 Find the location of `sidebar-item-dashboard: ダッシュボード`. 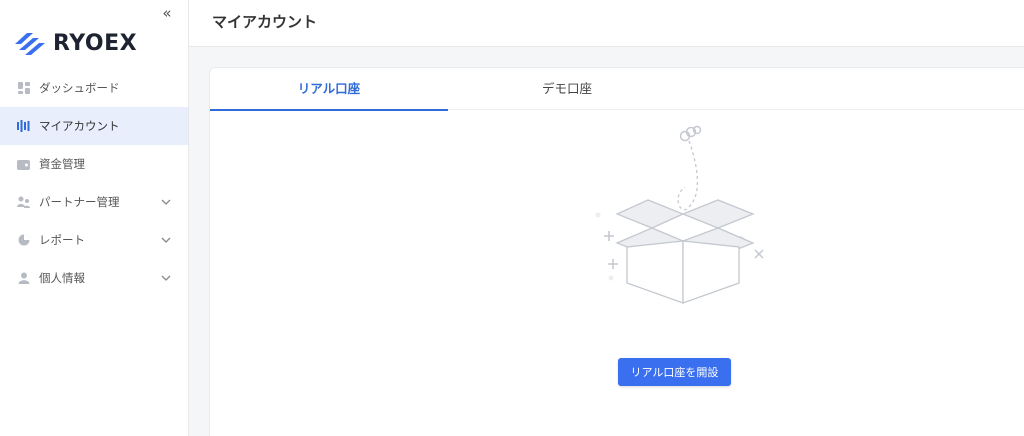

sidebar-item-dashboard: ダッシュボード is located at coordinates (94, 88).